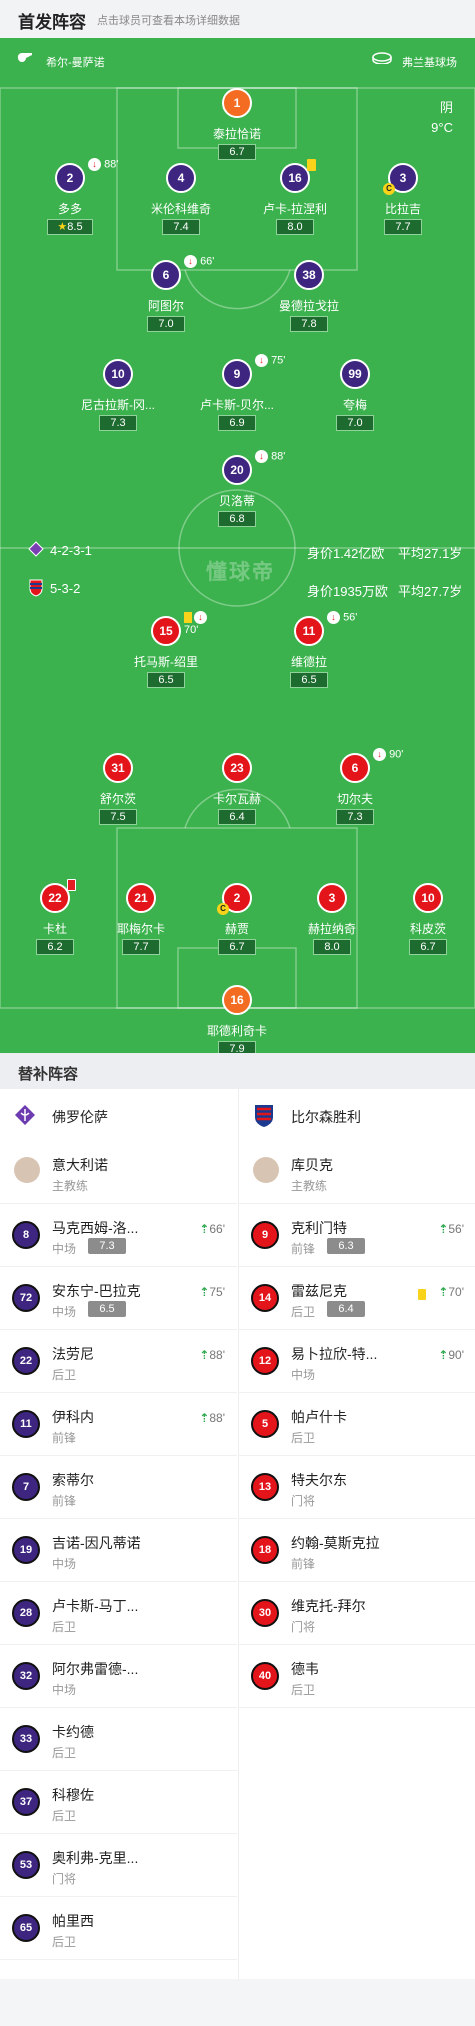  What do you see at coordinates (73, 1732) in the screenshot?
I see `sub-name: 卡约德` at bounding box center [73, 1732].